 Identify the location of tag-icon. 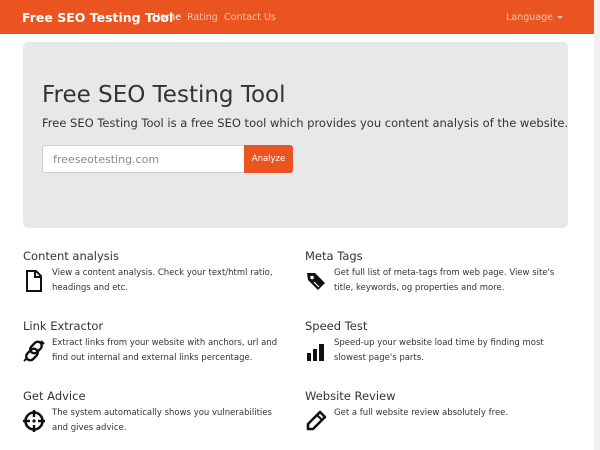
(316, 281).